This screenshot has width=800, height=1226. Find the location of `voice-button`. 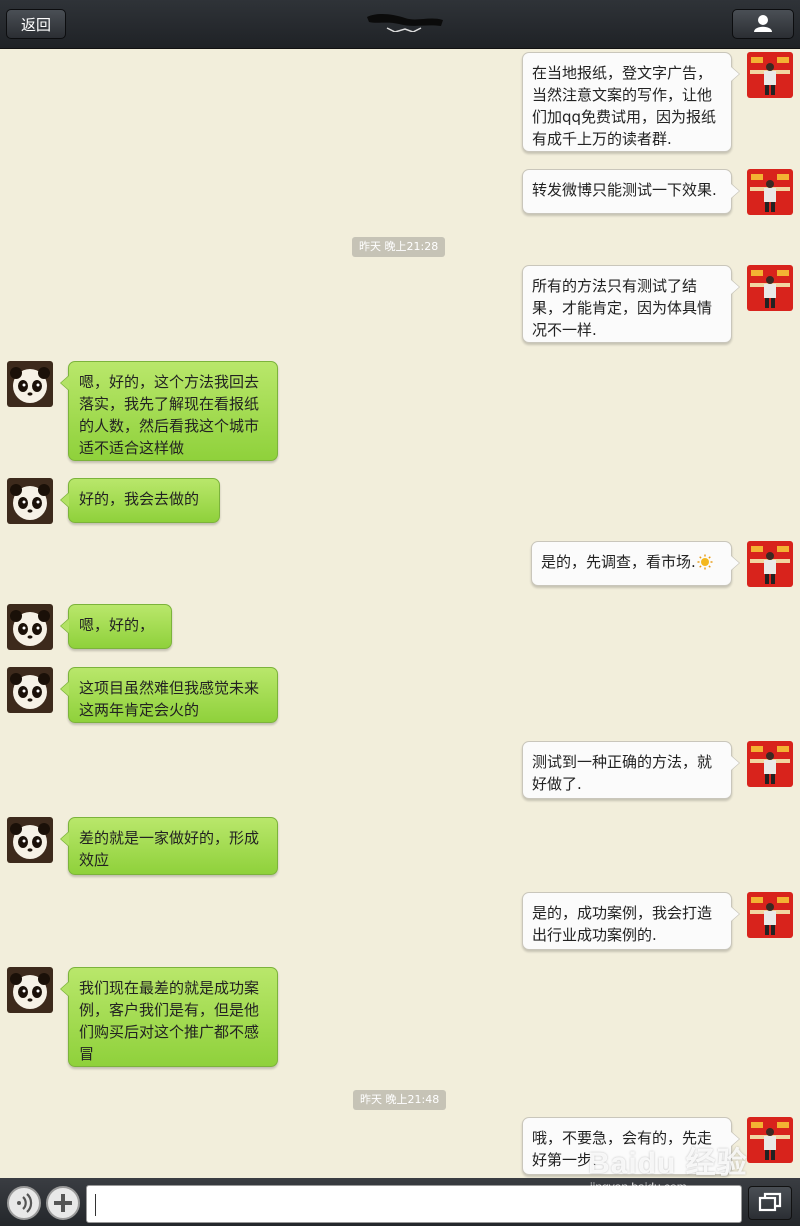

voice-button is located at coordinates (24, 1203).